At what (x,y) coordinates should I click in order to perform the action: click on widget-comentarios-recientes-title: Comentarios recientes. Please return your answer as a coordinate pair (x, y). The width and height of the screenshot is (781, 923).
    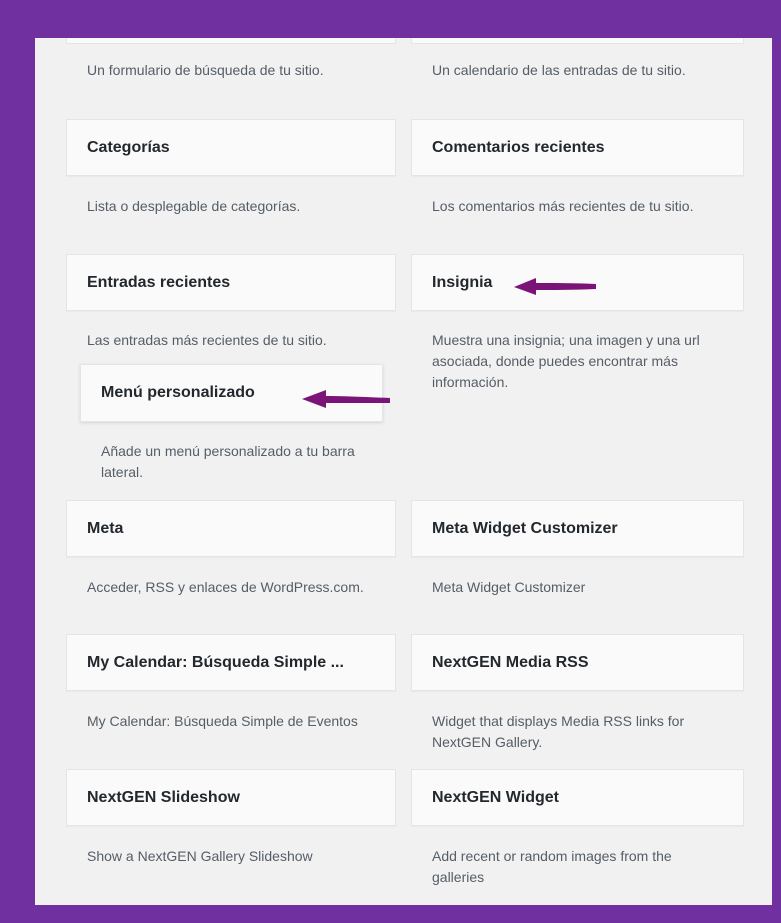
    Looking at the image, I should click on (577, 147).